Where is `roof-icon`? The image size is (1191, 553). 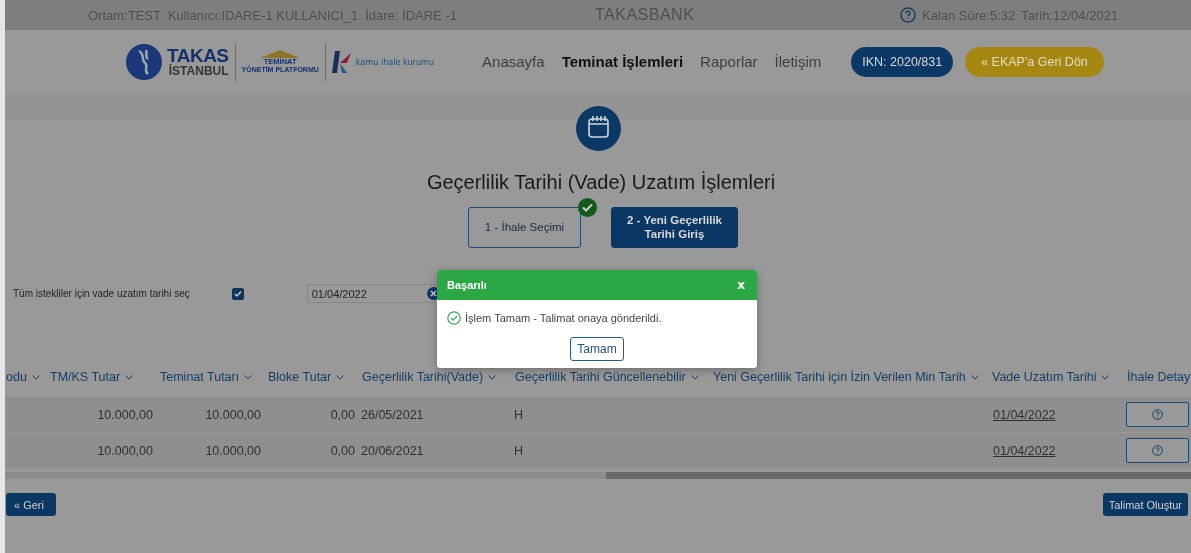 roof-icon is located at coordinates (280, 53).